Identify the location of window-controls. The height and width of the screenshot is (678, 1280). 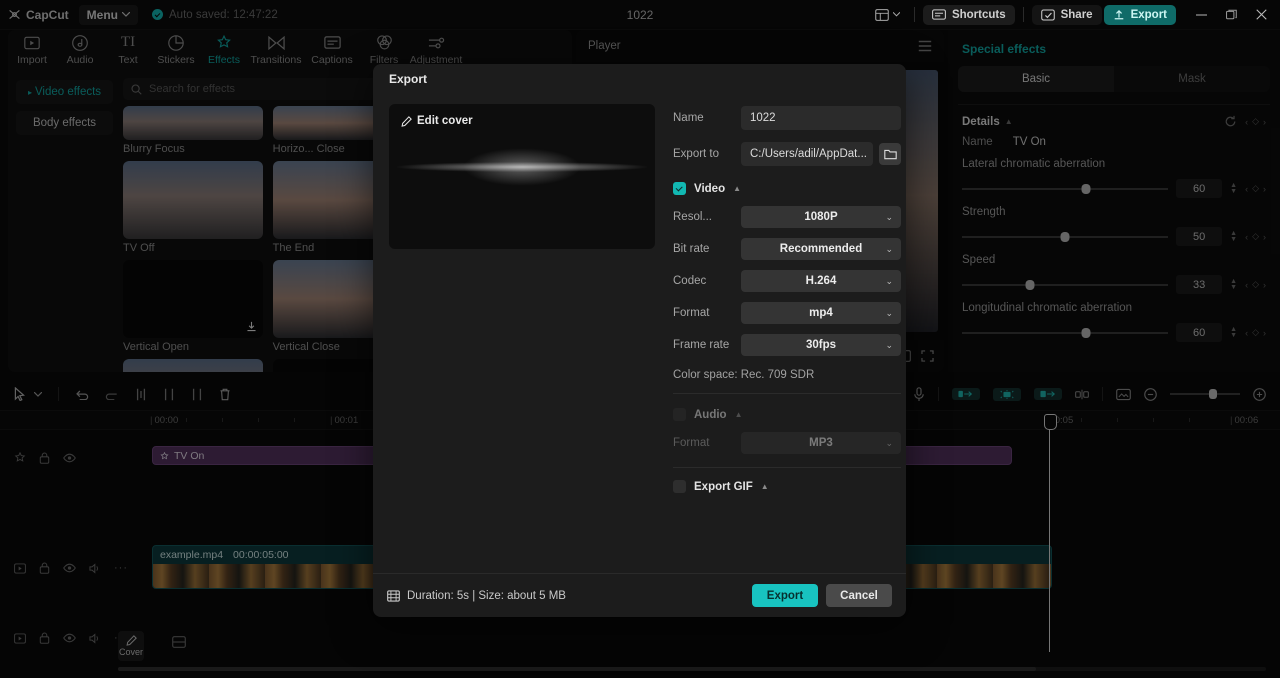
(1231, 15).